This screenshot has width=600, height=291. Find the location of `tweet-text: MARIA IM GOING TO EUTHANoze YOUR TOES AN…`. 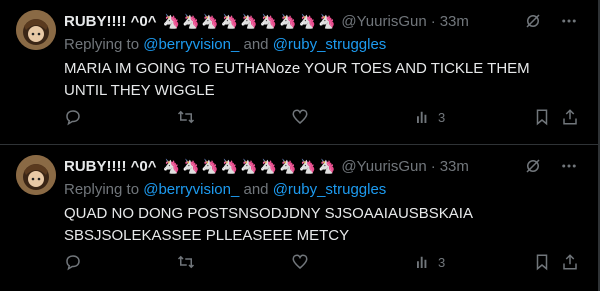

tweet-text: MARIA IM GOING TO EUTHANoze YOUR TOES AN… is located at coordinates (297, 79).